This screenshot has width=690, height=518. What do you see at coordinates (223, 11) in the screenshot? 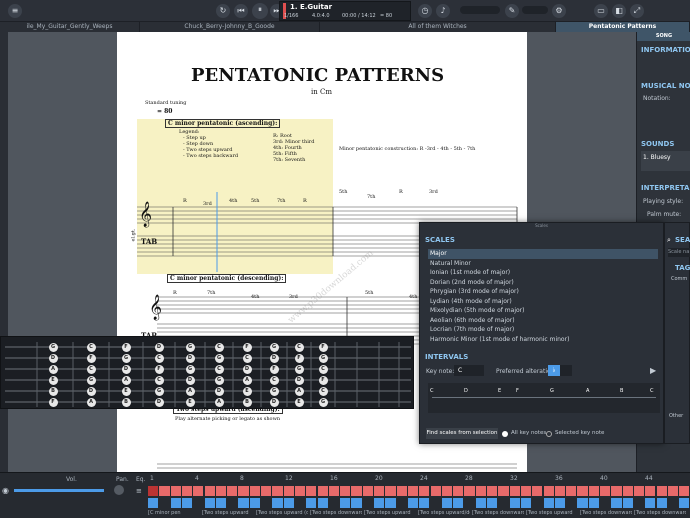
I see `loop-icon: ↻` at bounding box center [223, 11].